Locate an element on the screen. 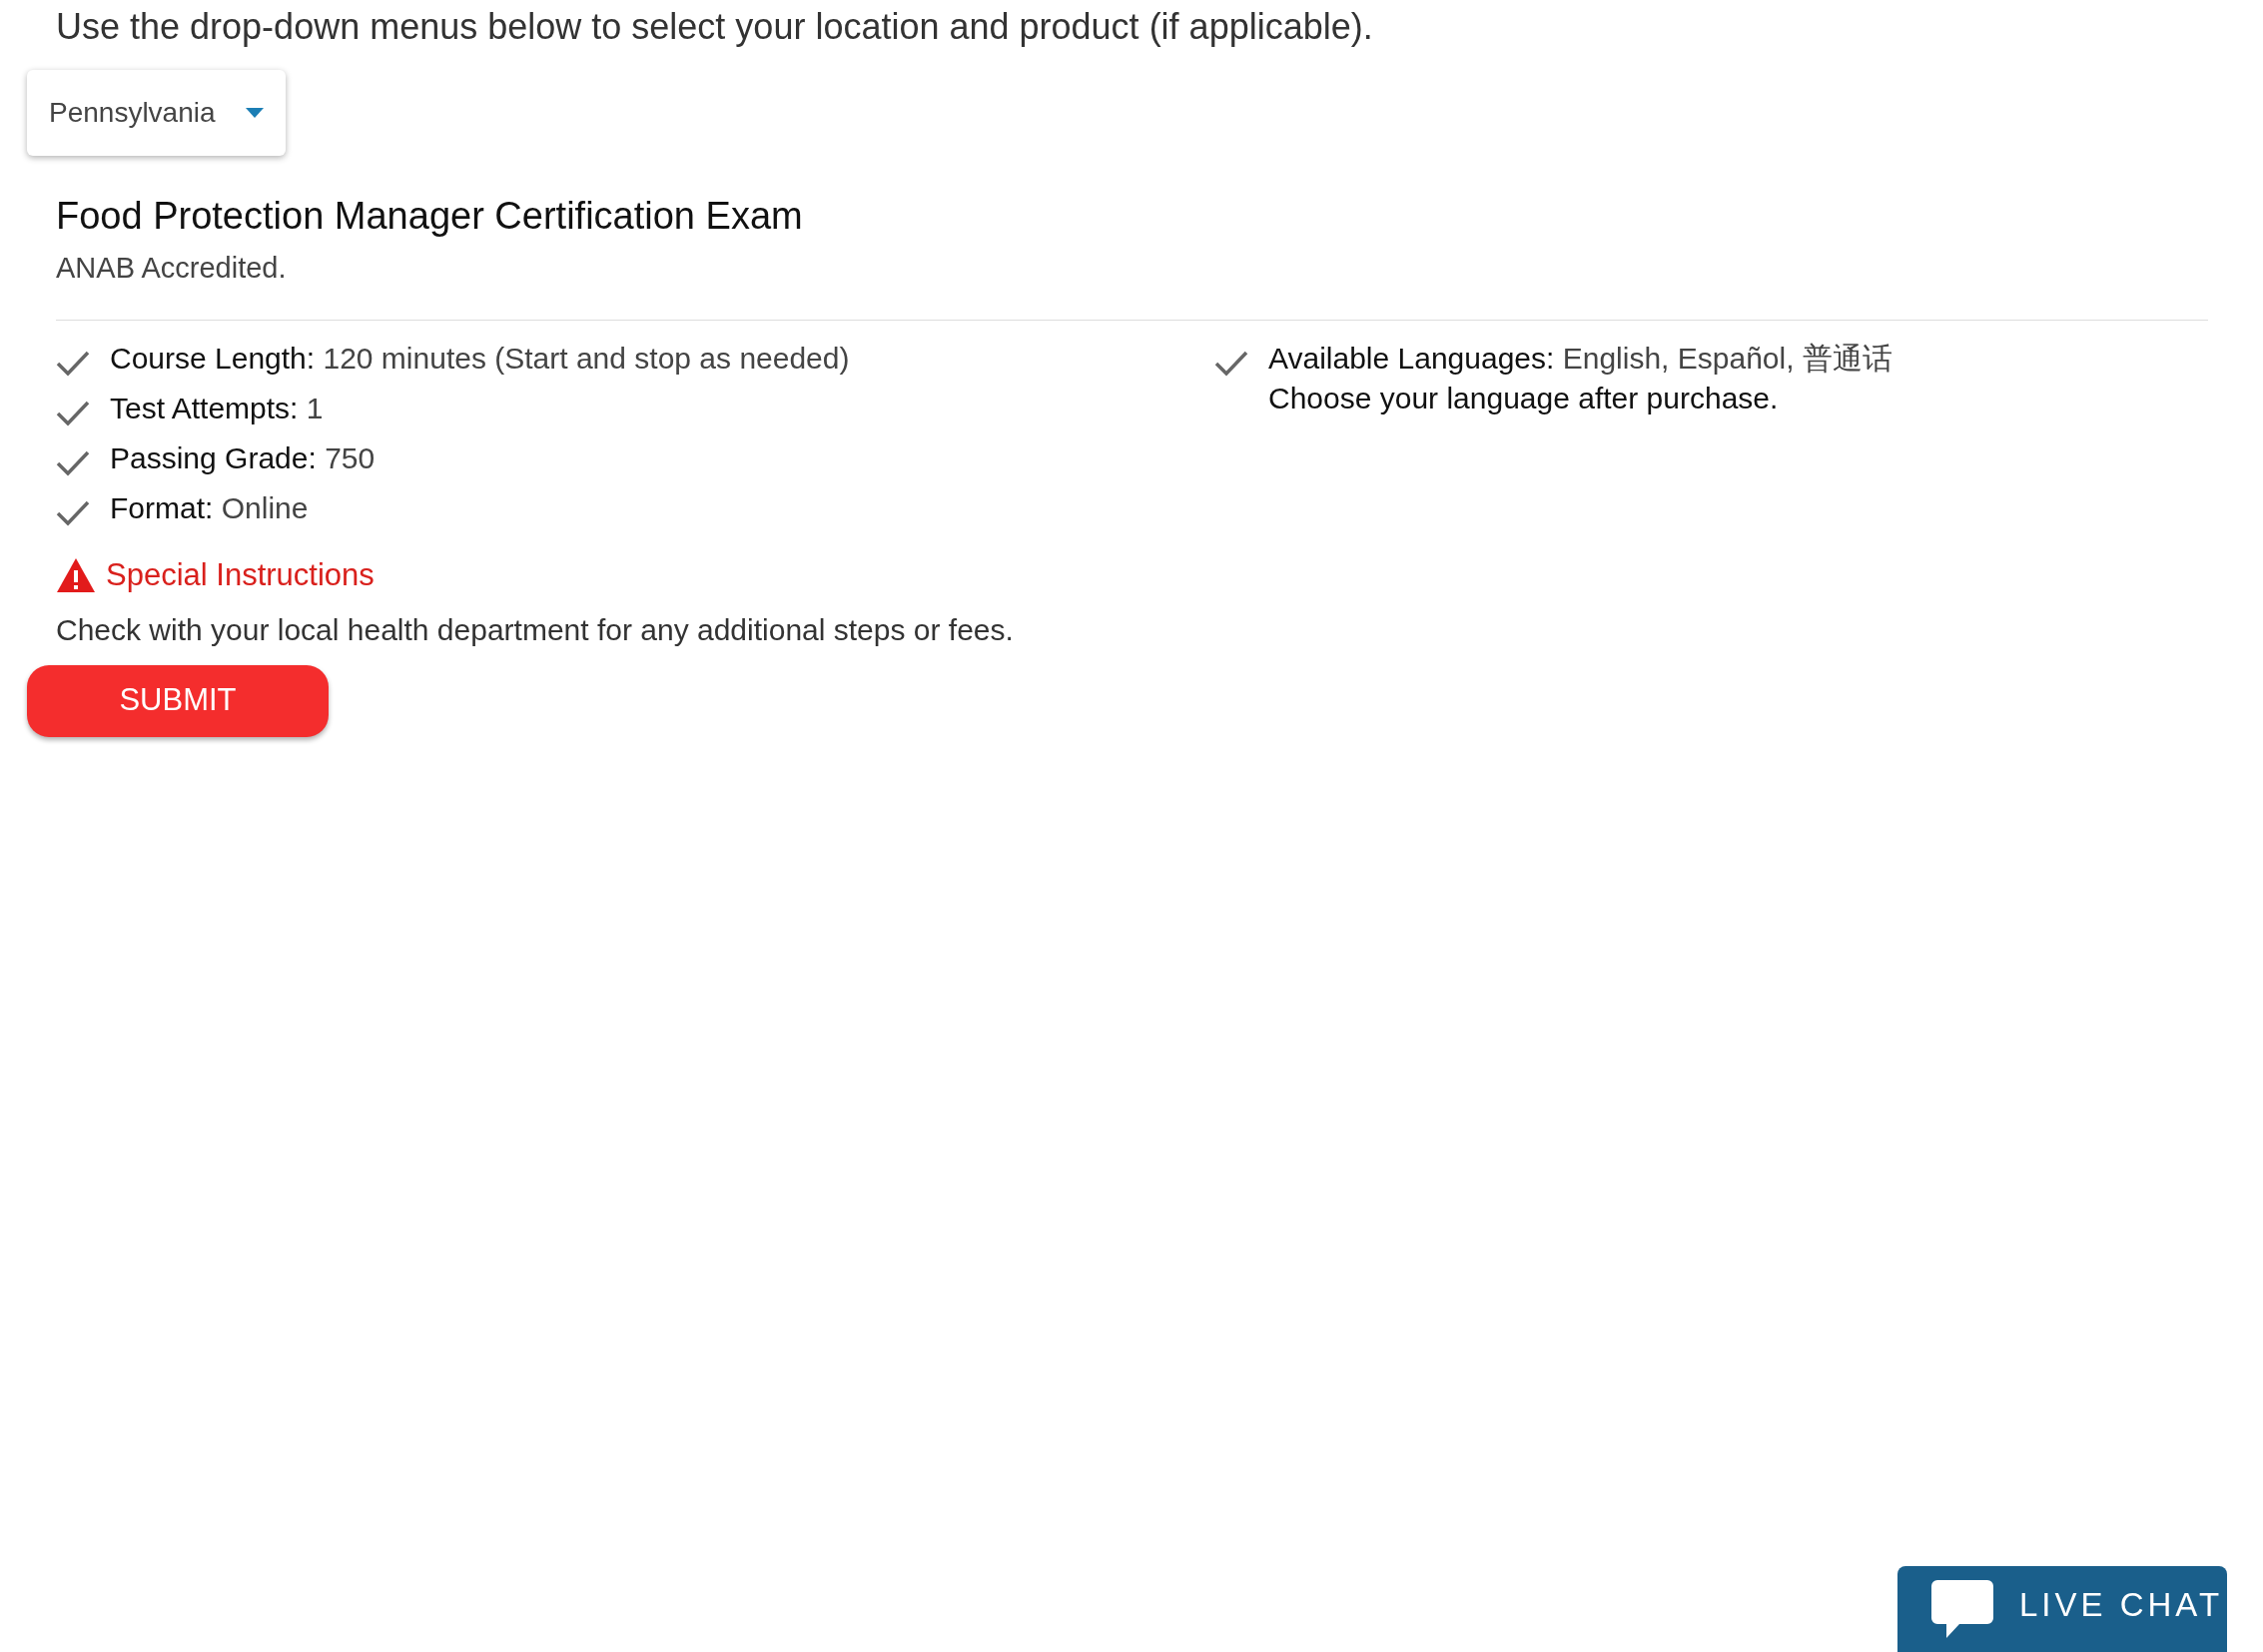 The width and height of the screenshot is (2263, 1652). feature-text: Available Languages: English, Español, 普通话 is located at coordinates (1580, 359).